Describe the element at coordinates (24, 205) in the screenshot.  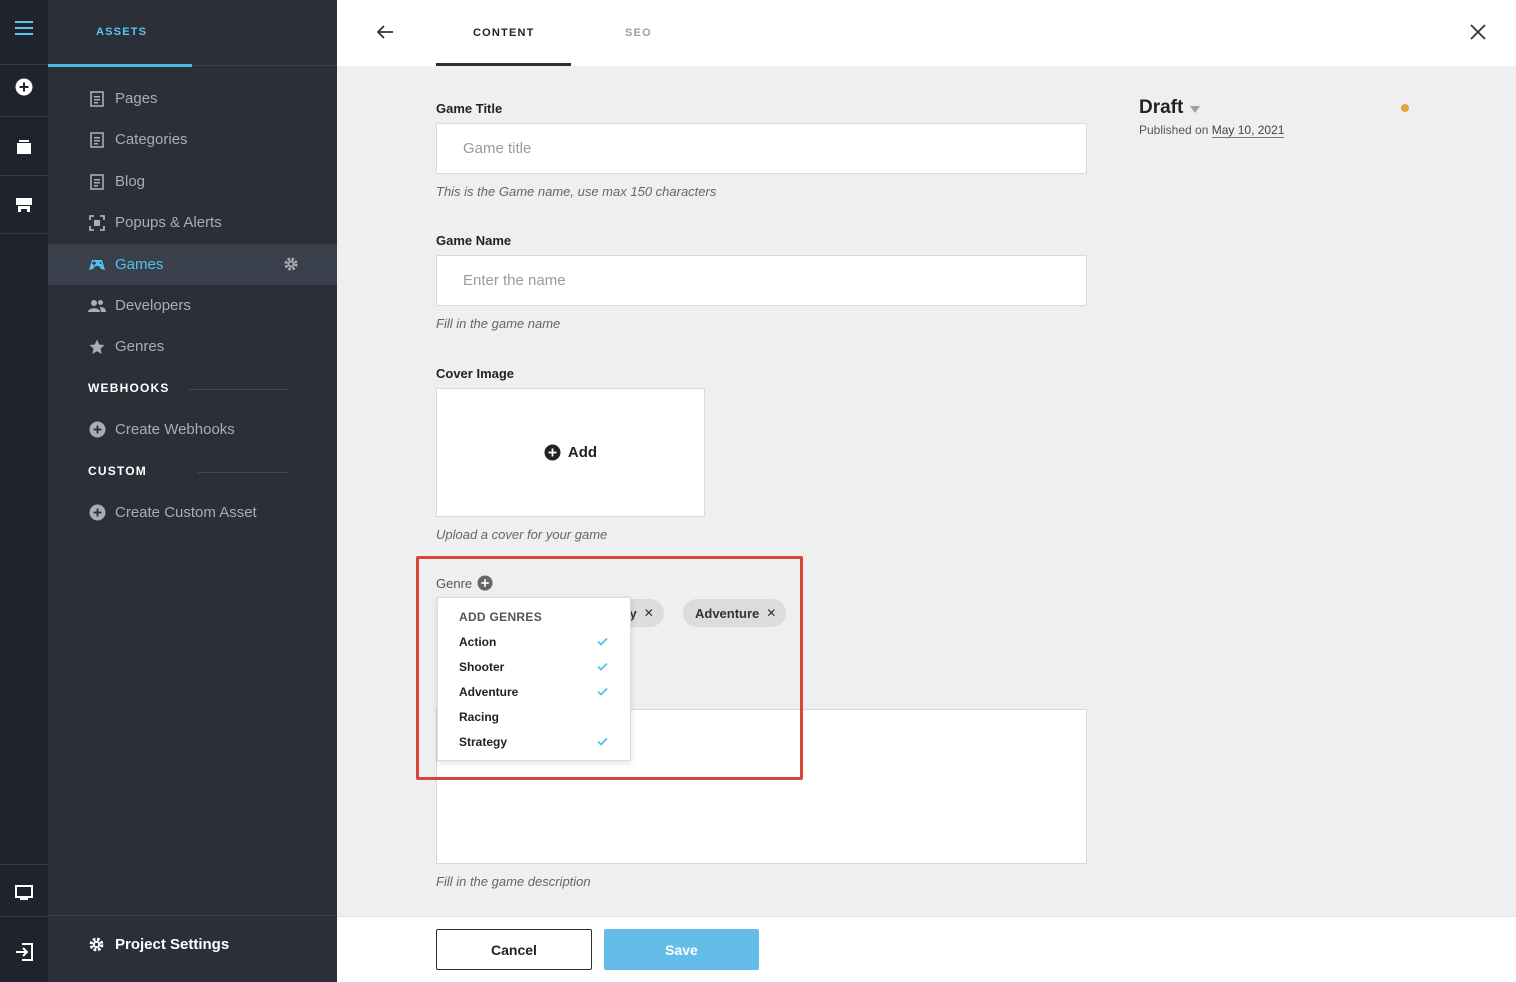
I see `layout-icon` at that location.